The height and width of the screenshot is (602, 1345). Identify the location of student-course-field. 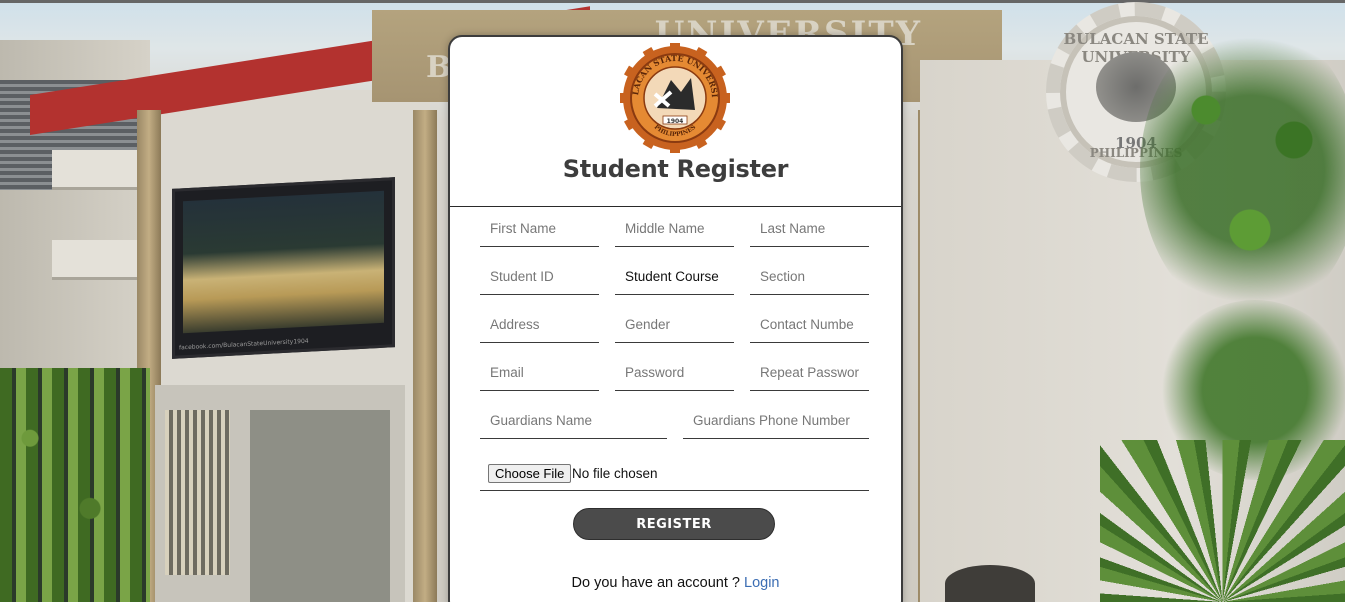
(674, 276).